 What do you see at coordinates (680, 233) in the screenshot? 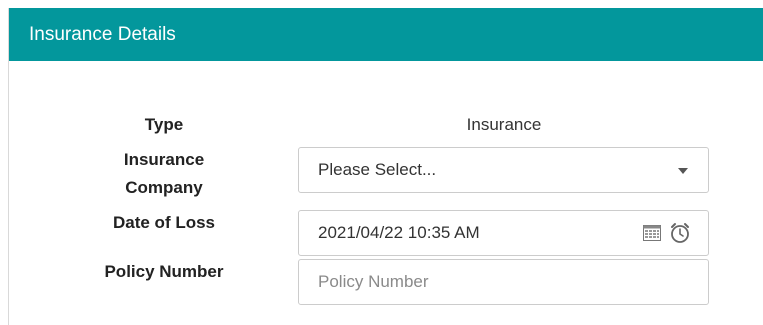
I see `clock-icon` at bounding box center [680, 233].